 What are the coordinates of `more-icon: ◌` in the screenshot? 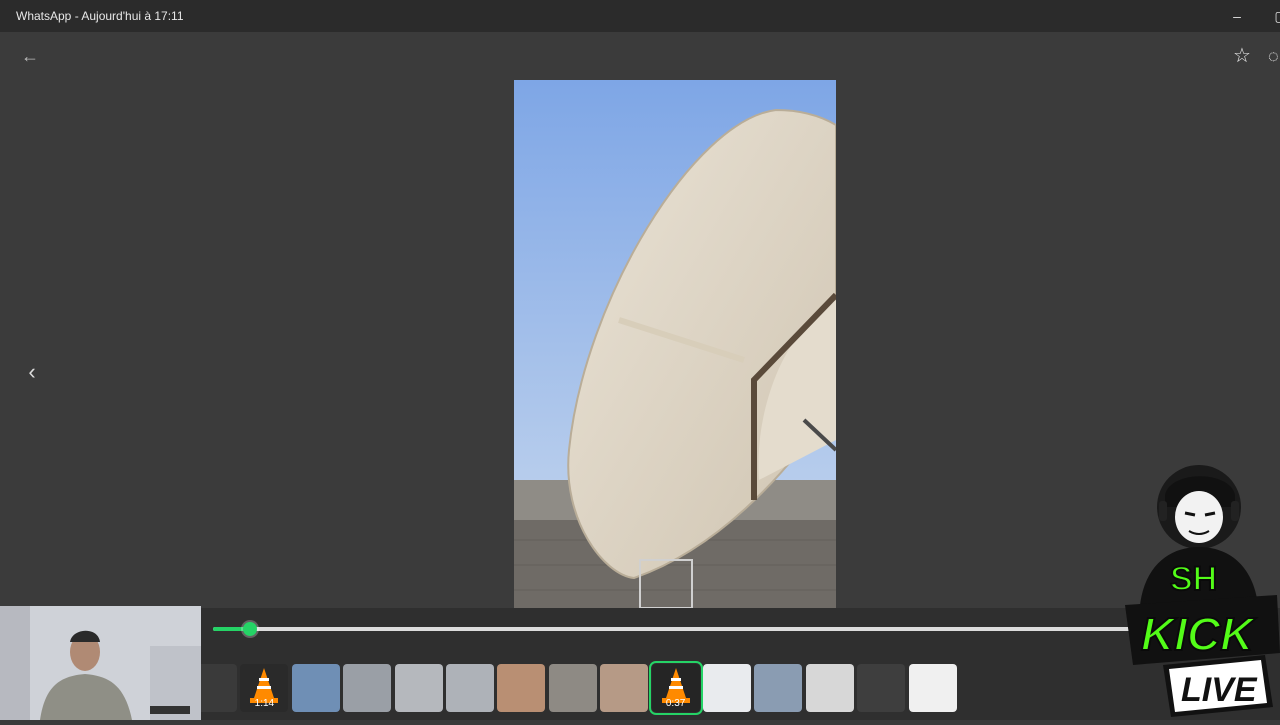 It's located at (1274, 56).